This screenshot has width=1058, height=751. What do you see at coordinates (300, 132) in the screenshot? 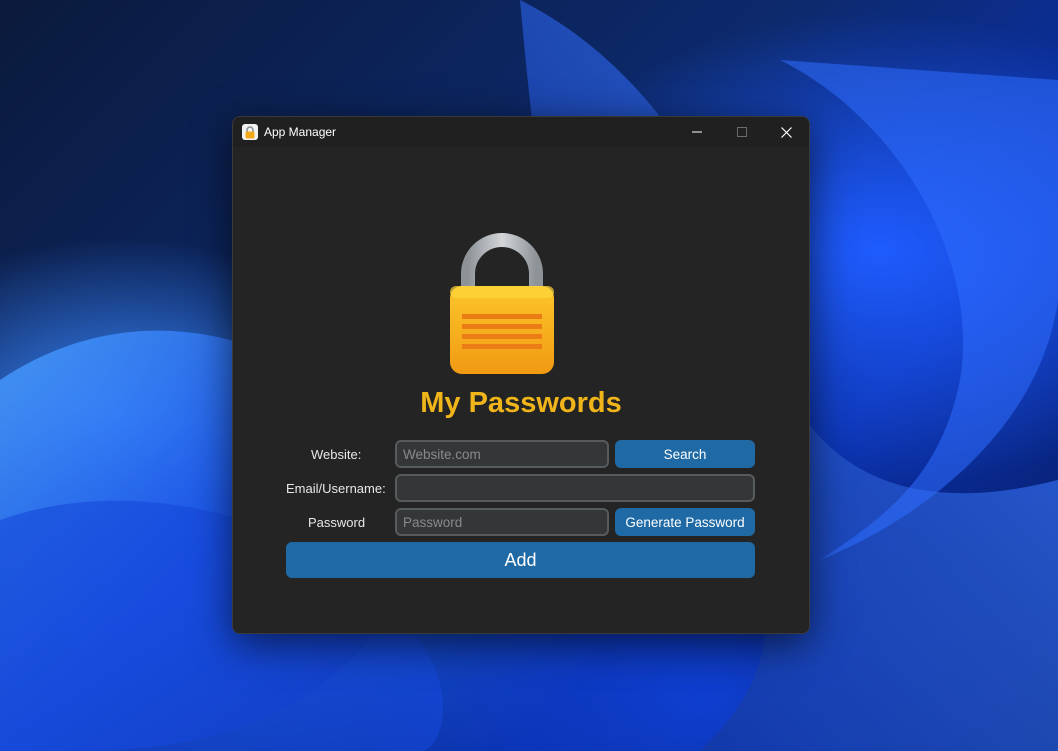
I see `window-title: App Manager` at bounding box center [300, 132].